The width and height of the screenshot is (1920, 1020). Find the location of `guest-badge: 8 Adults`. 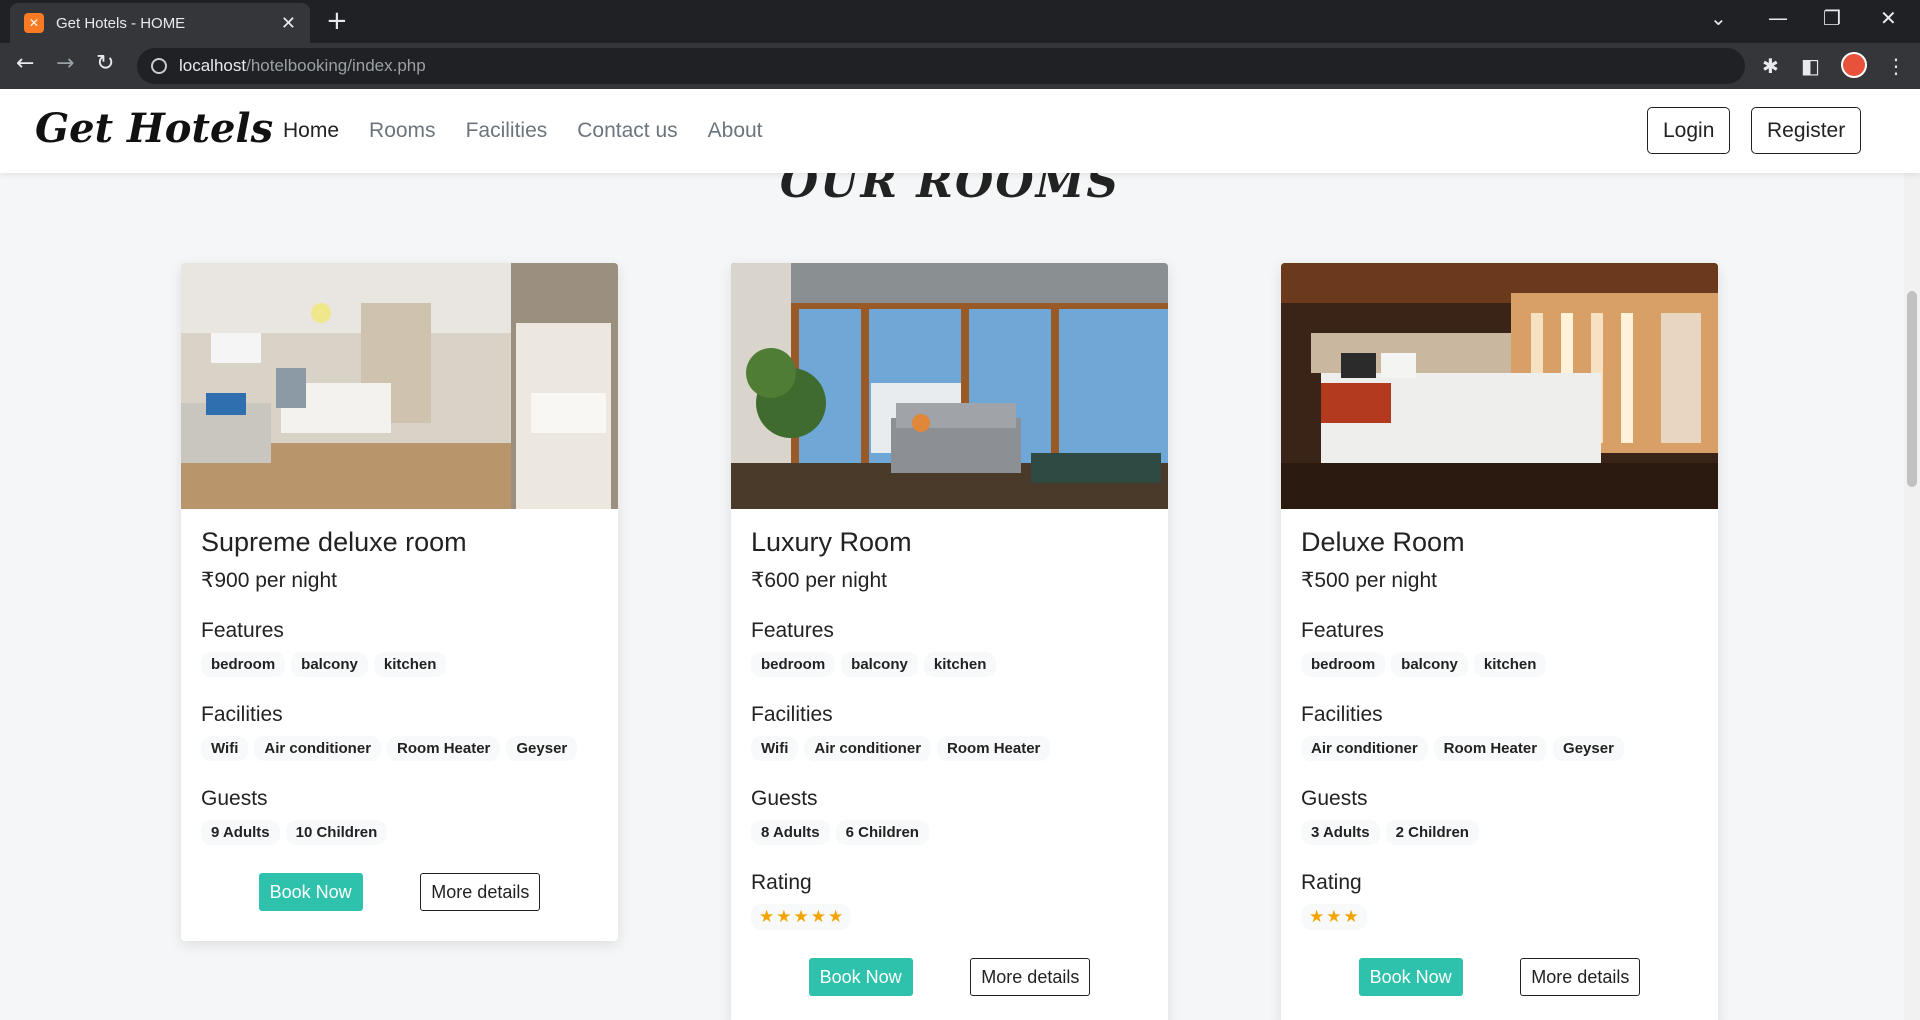

guest-badge: 8 Adults is located at coordinates (790, 832).